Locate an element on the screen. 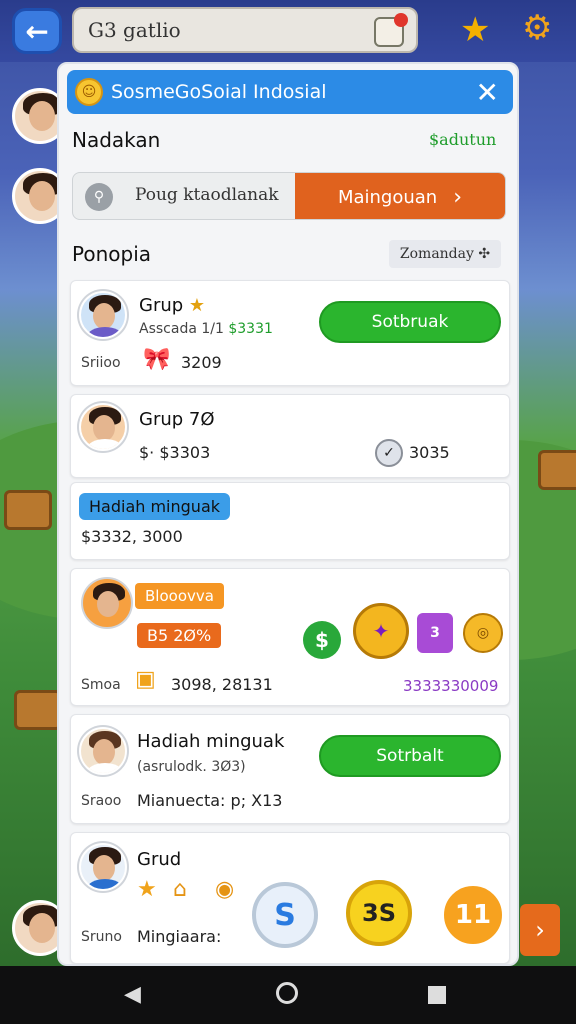 The height and width of the screenshot is (1024, 576). system-nav-bar: ◀ is located at coordinates (288, 995).